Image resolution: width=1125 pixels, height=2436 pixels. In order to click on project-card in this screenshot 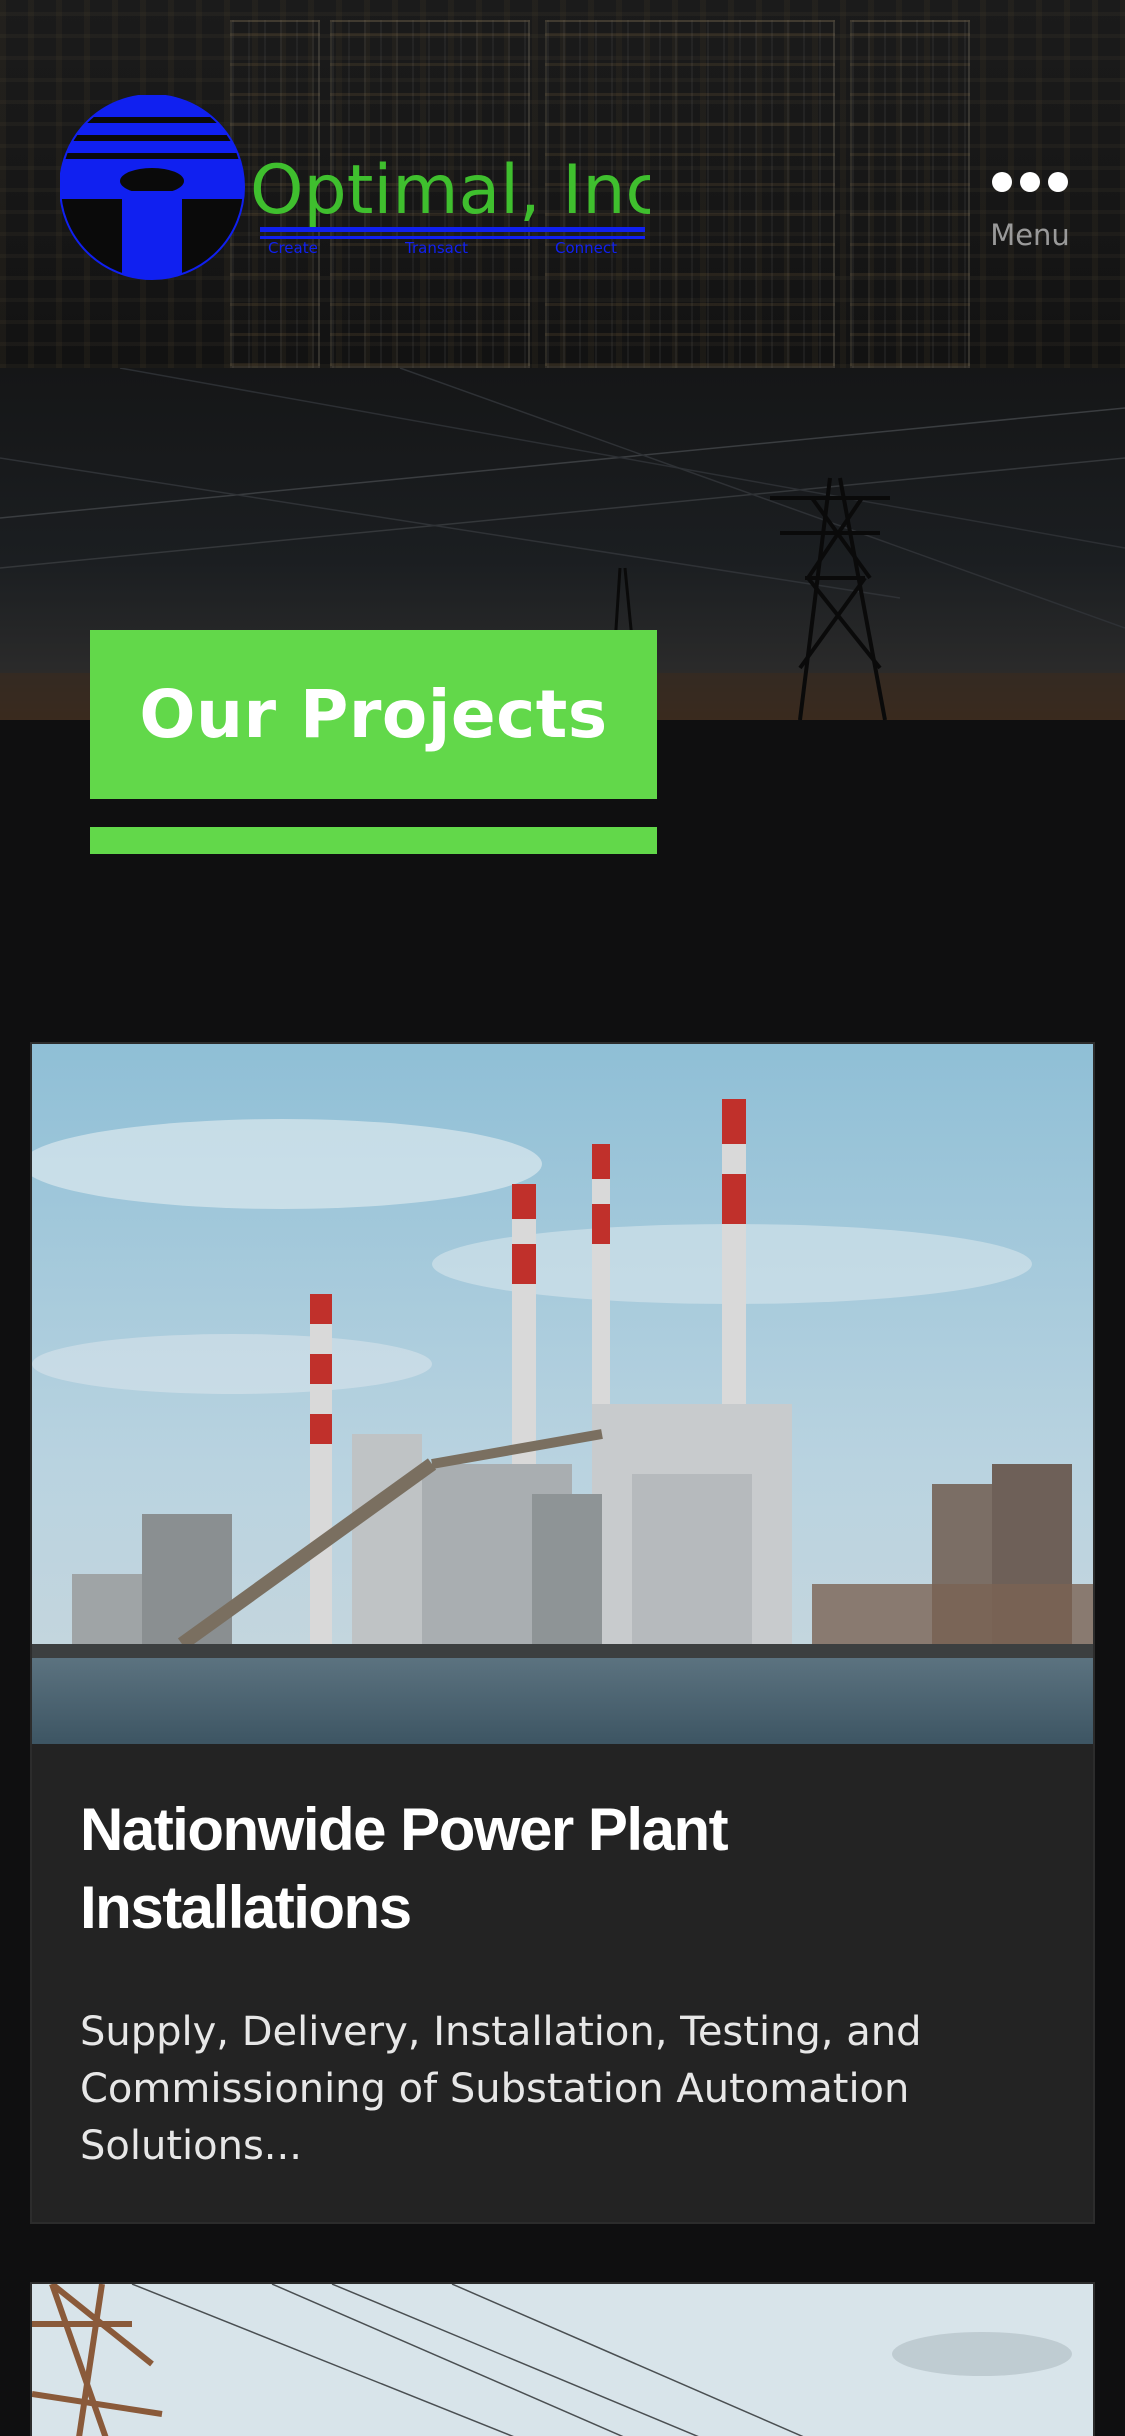, I will do `click(562, 2359)`.